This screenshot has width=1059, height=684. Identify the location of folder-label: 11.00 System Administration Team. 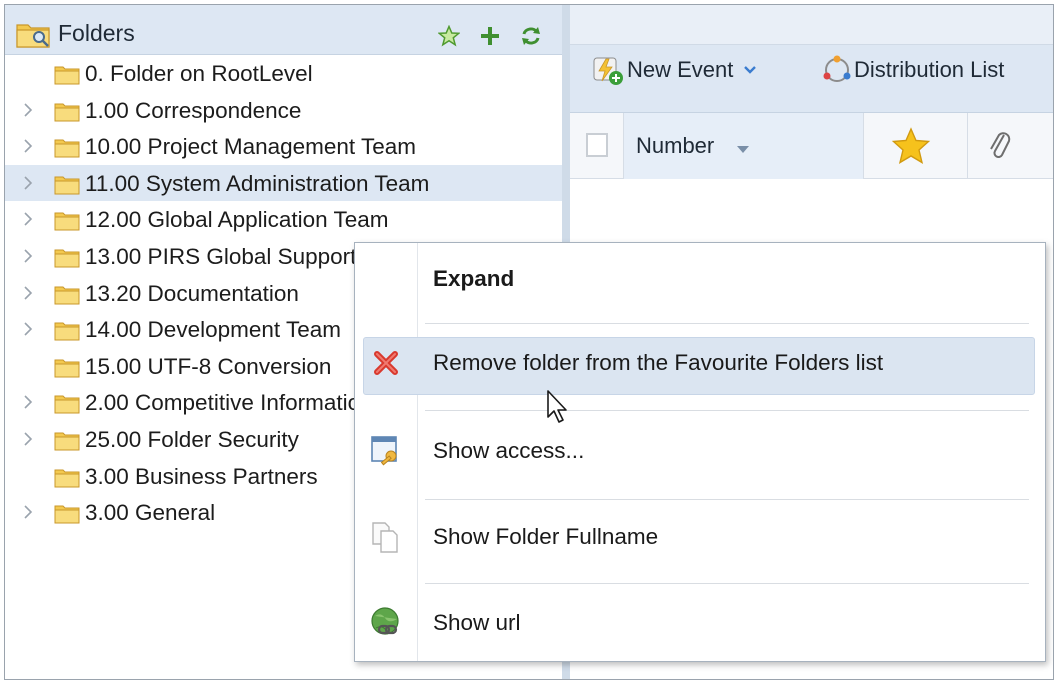
(257, 183).